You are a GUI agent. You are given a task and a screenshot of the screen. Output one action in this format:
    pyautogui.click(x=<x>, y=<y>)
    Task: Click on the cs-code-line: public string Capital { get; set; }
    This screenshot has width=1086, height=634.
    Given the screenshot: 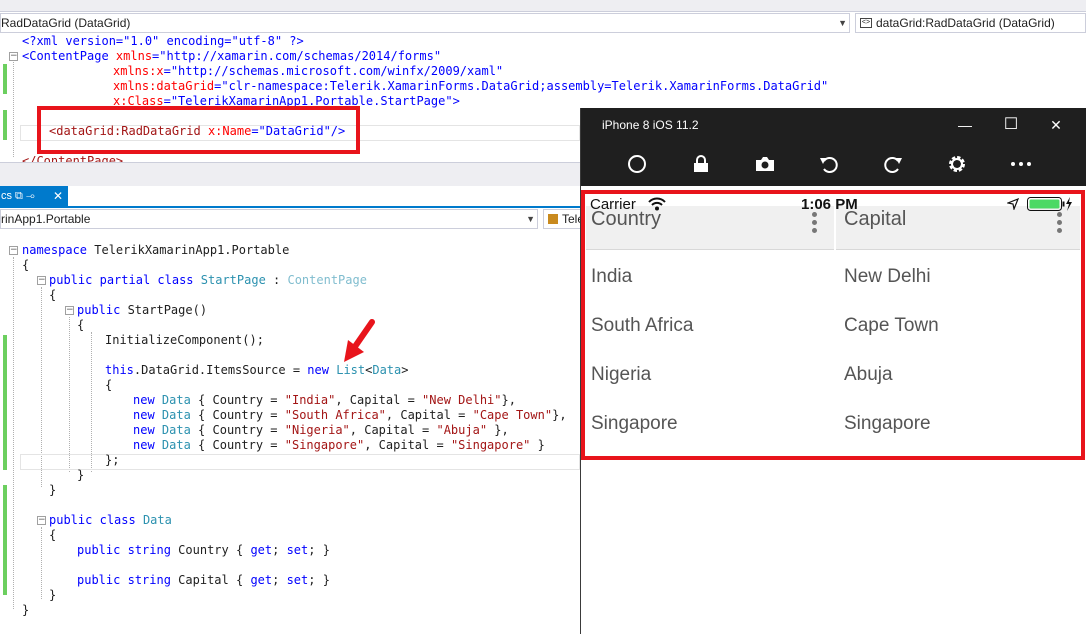 What is the action you would take?
    pyautogui.click(x=203, y=580)
    